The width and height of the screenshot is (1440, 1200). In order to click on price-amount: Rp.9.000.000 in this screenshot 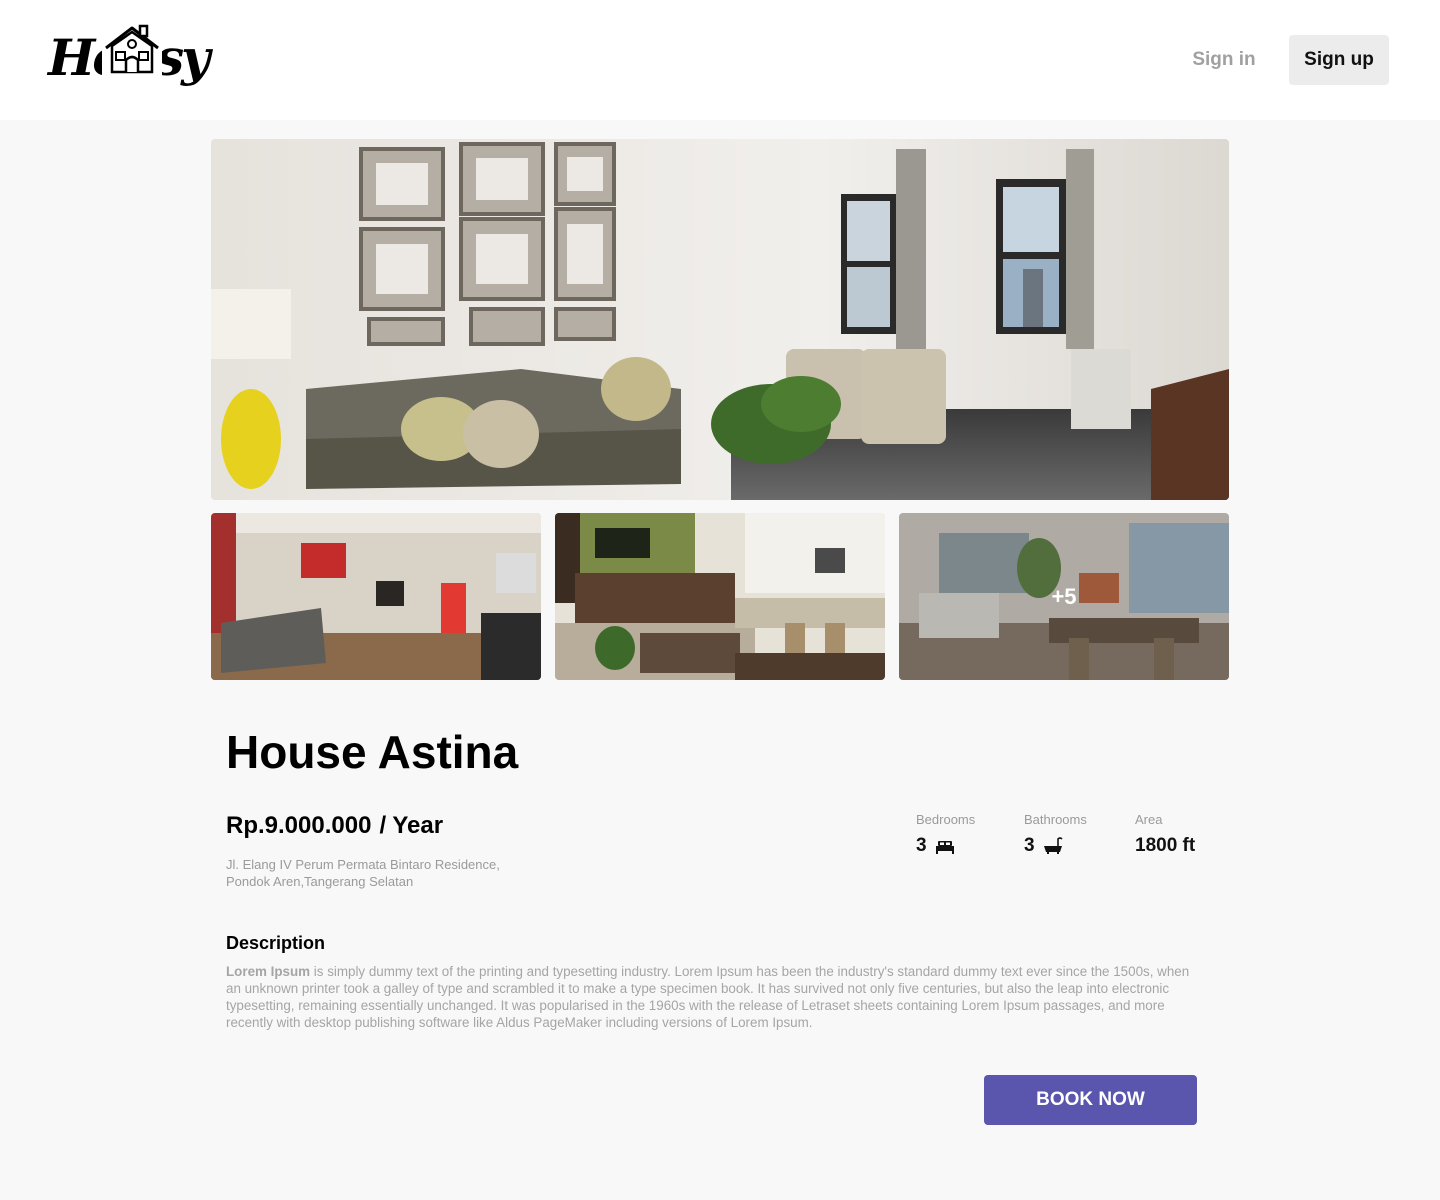, I will do `click(299, 825)`.